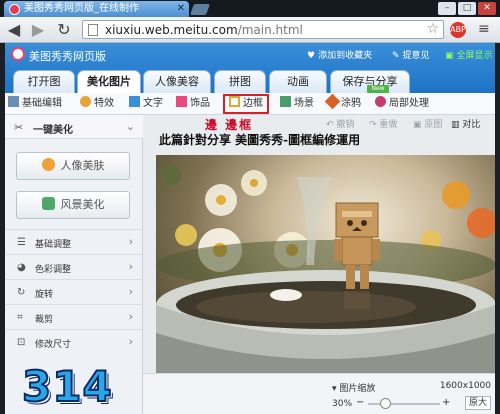 The width and height of the screenshot is (500, 414). What do you see at coordinates (351, 103) in the screenshot?
I see `tool-doodle-label: 涂鸦` at bounding box center [351, 103].